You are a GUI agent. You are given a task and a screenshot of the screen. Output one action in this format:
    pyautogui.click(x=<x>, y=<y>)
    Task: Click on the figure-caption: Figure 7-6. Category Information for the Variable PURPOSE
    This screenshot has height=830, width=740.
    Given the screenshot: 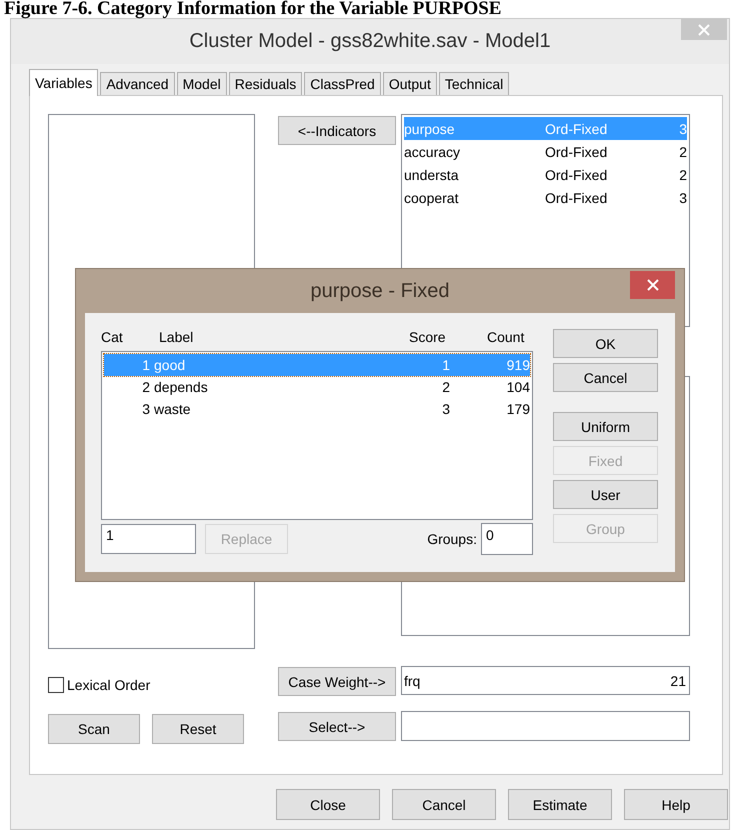 What is the action you would take?
    pyautogui.click(x=252, y=9)
    